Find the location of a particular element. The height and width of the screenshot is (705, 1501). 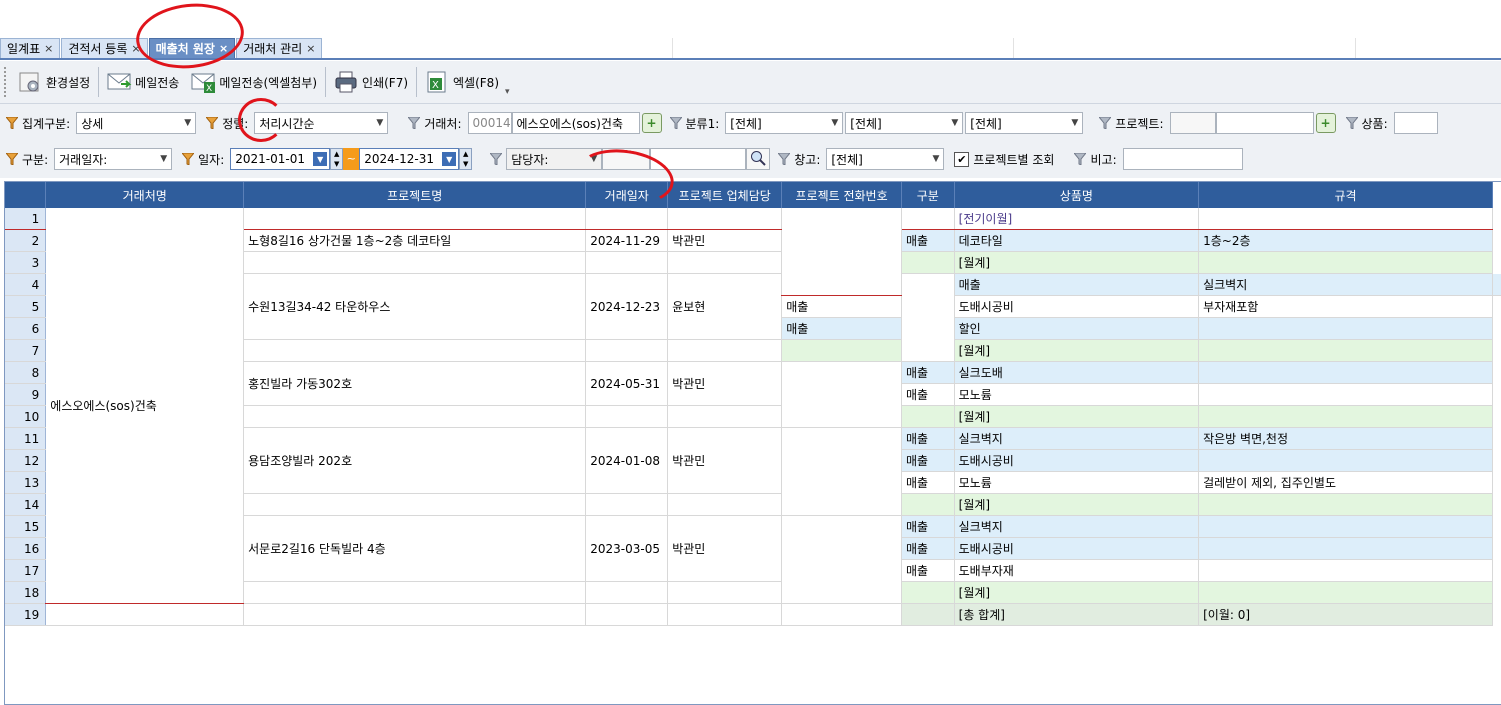

sort-select: 처리시간순▼ is located at coordinates (321, 123).